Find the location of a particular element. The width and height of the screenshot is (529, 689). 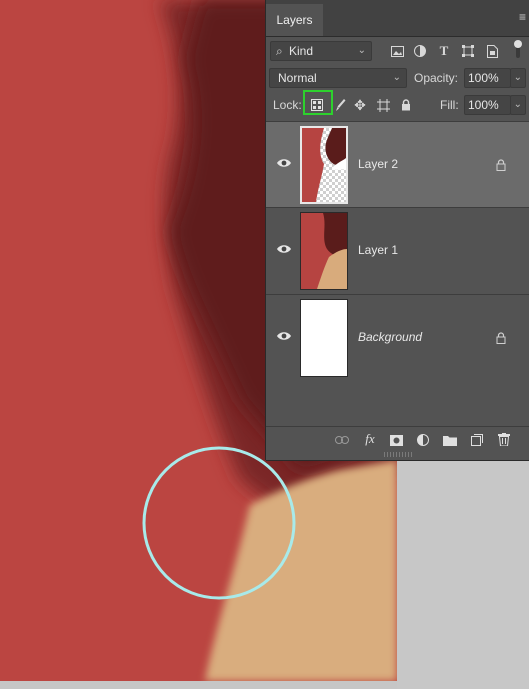

filter-pixel-icon is located at coordinates (397, 51).